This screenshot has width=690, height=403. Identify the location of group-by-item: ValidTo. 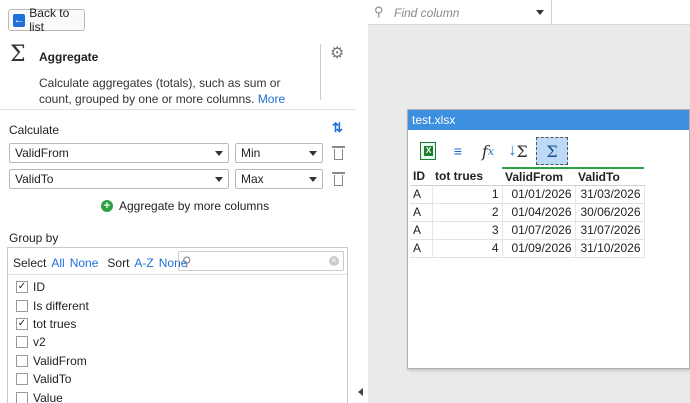
(52, 379).